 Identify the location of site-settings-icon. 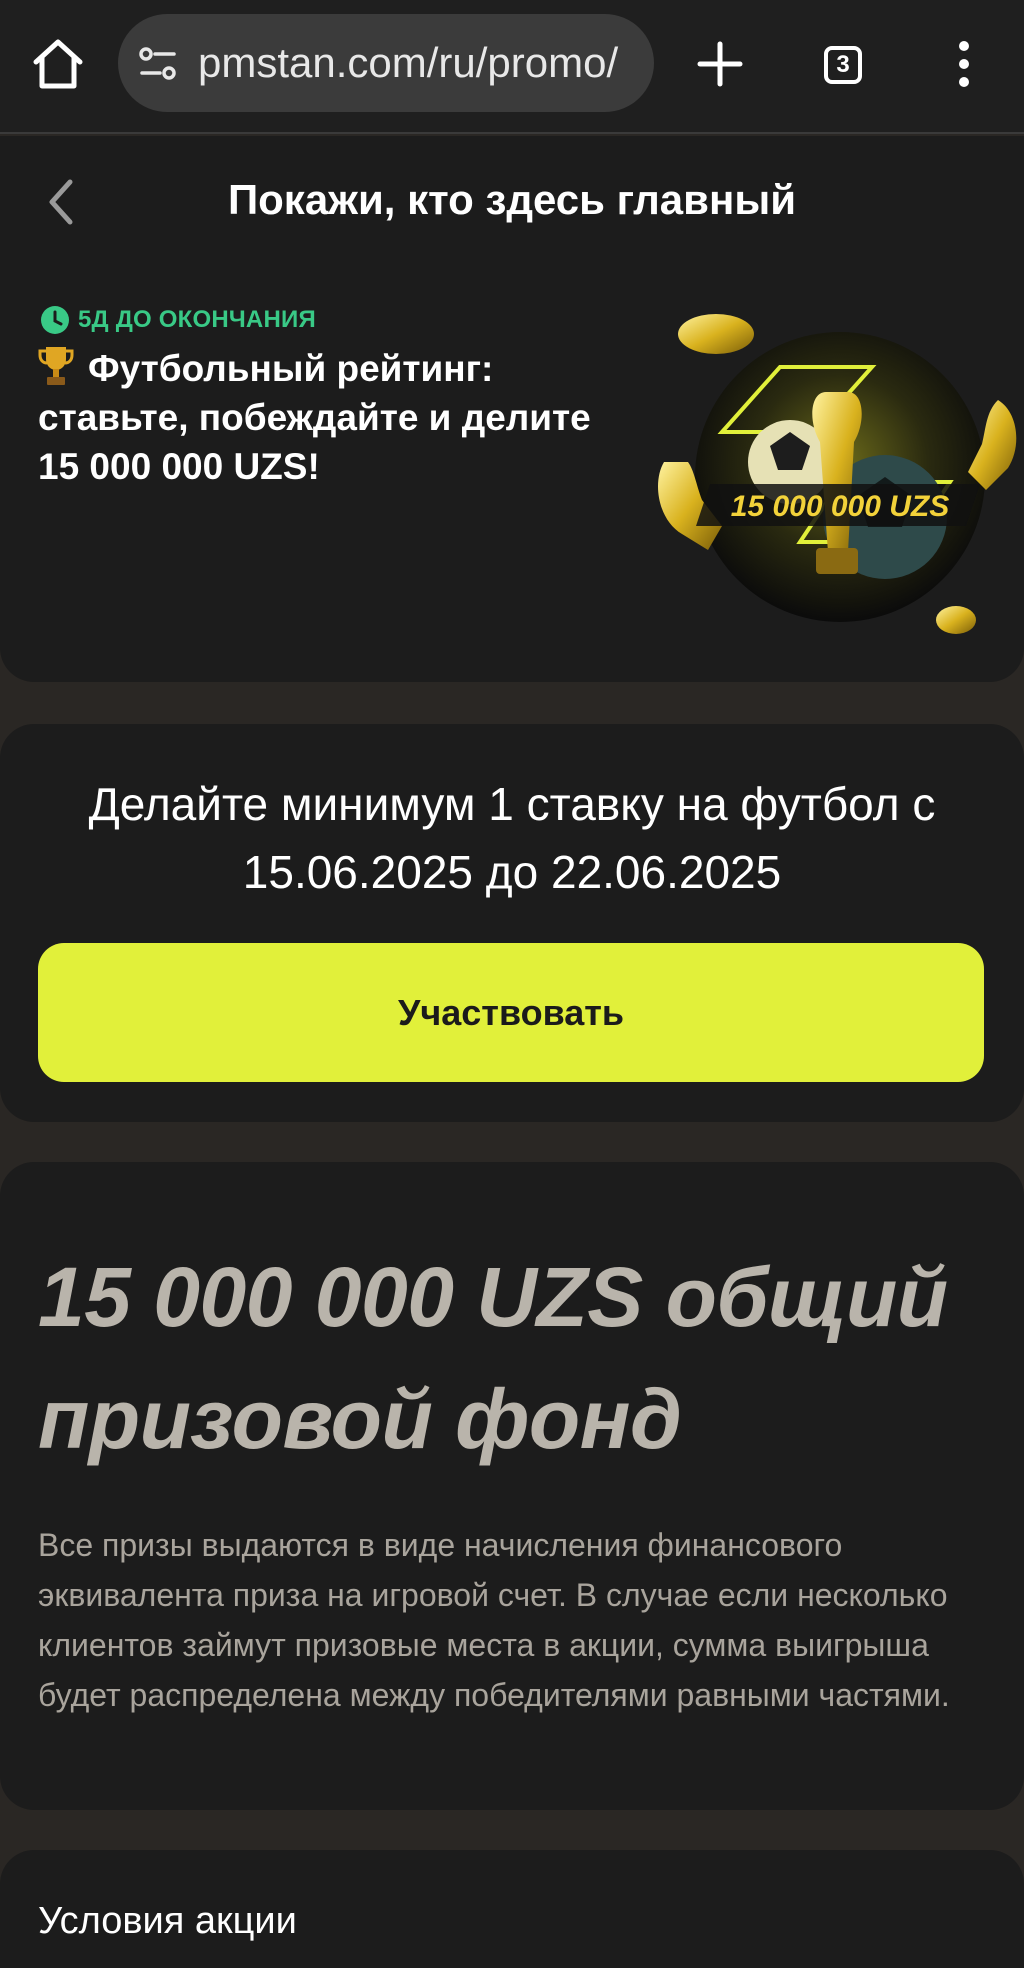
(158, 64).